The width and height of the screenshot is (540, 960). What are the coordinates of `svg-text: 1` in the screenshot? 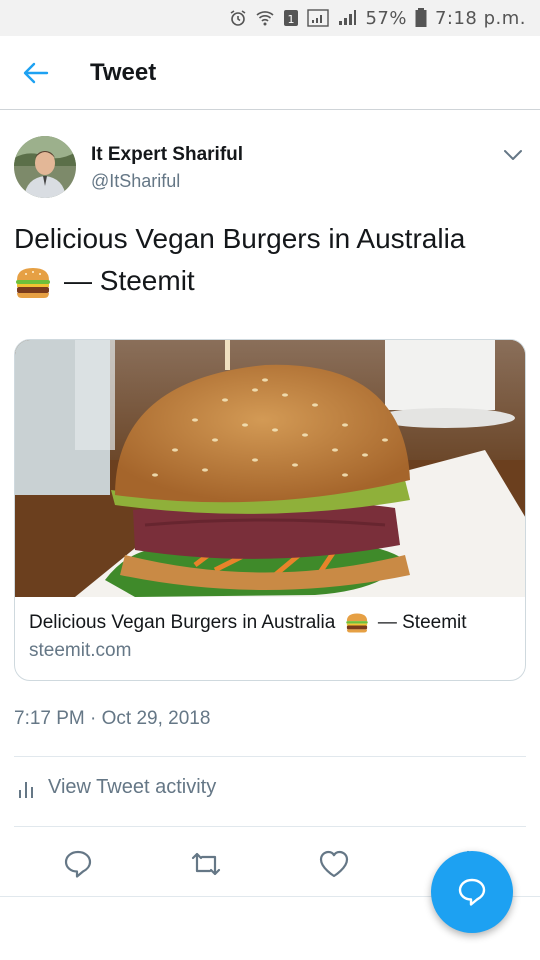 It's located at (291, 19).